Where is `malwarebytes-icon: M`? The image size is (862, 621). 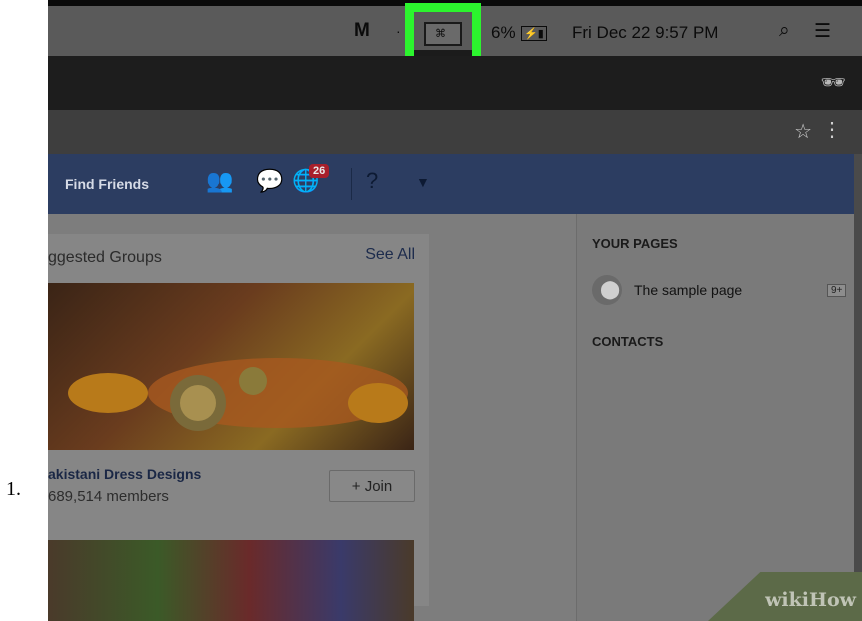
malwarebytes-icon: M is located at coordinates (362, 31).